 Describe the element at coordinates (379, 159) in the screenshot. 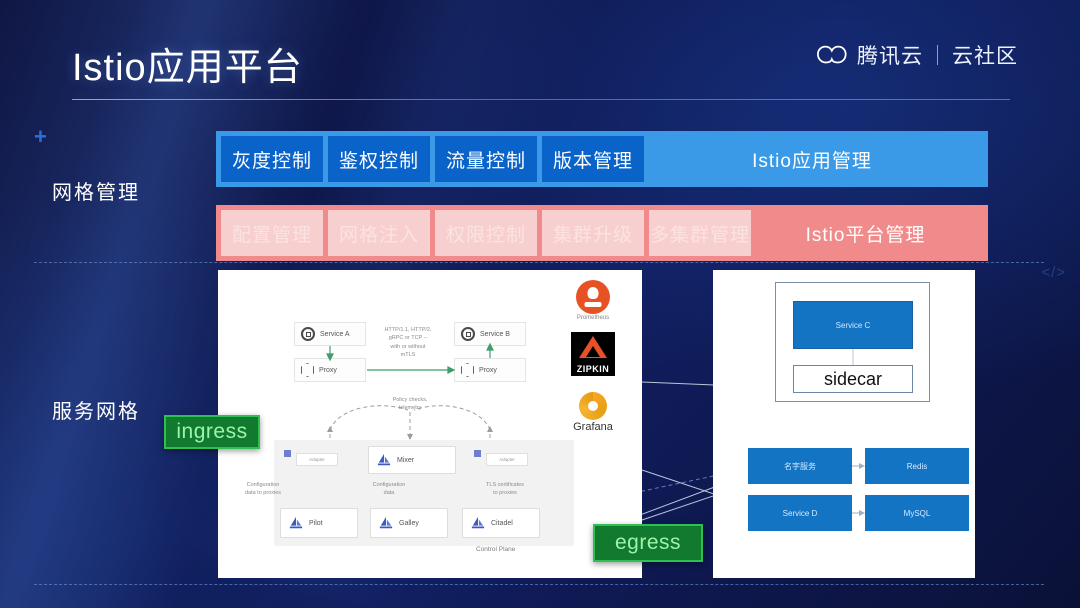

I see `tile-auth-control: 鉴权控制` at that location.